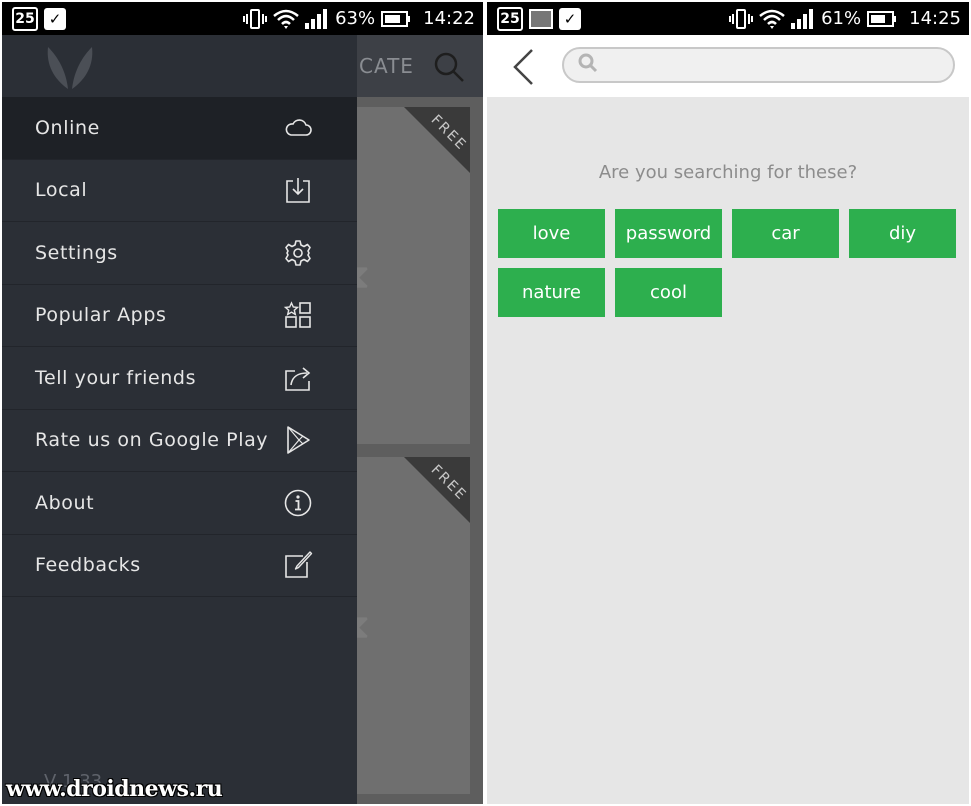  I want to click on suggested-tags: love password car diy nature cool, so click(728, 263).